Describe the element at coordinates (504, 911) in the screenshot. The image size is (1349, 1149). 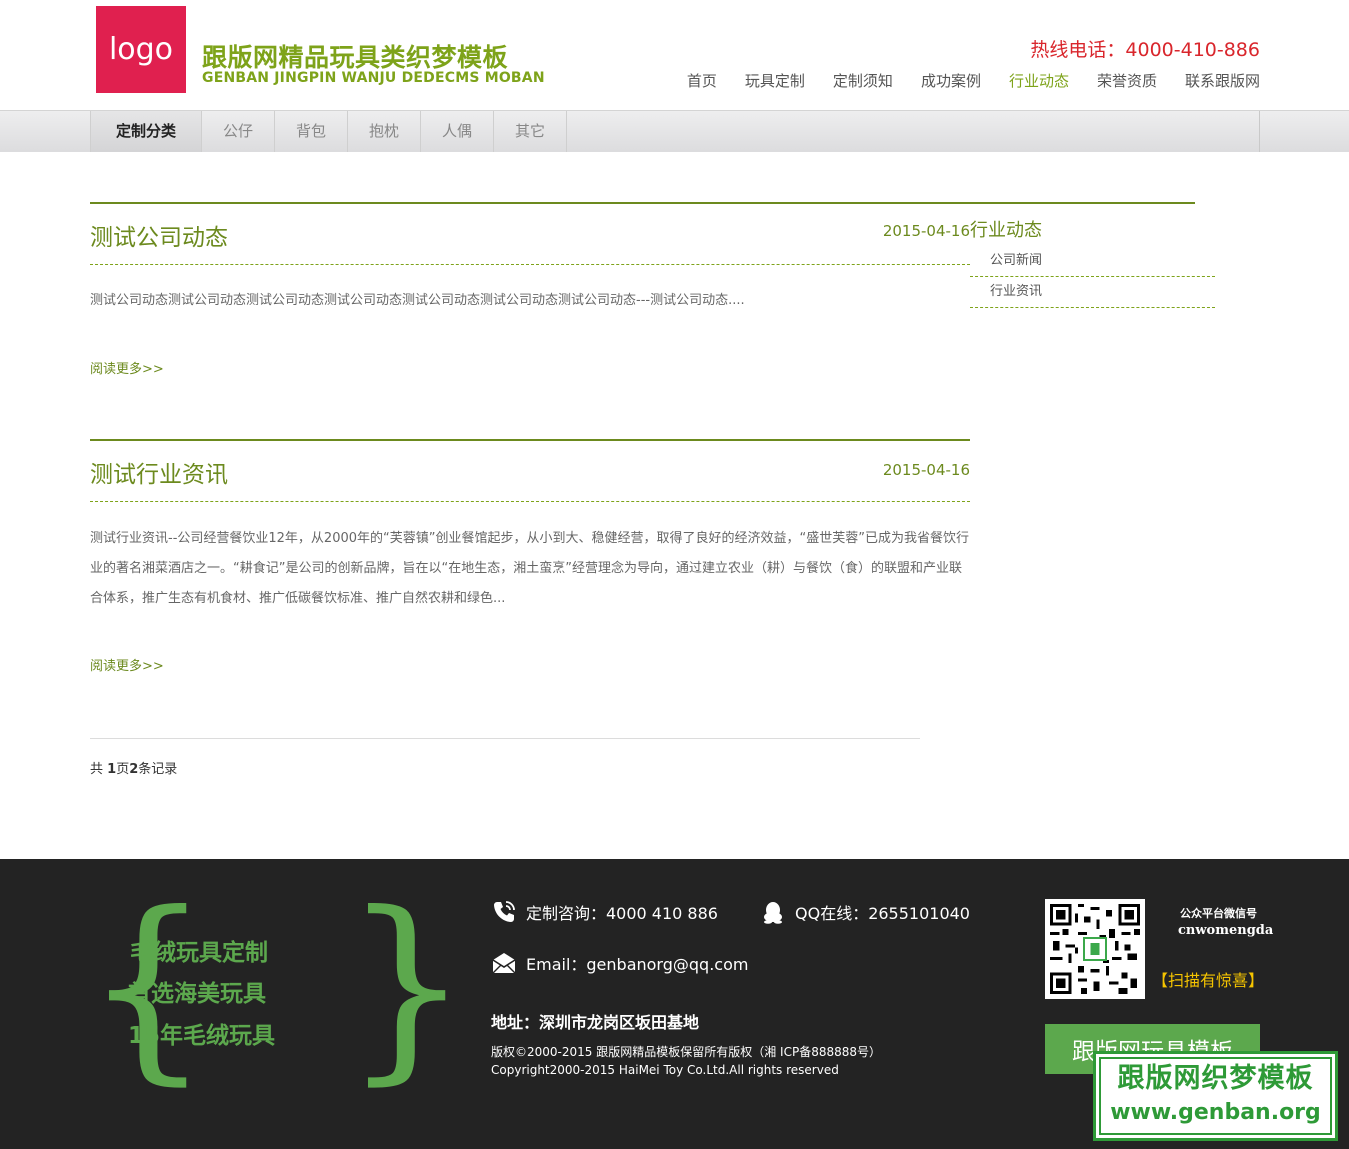
I see `phone-icon` at that location.